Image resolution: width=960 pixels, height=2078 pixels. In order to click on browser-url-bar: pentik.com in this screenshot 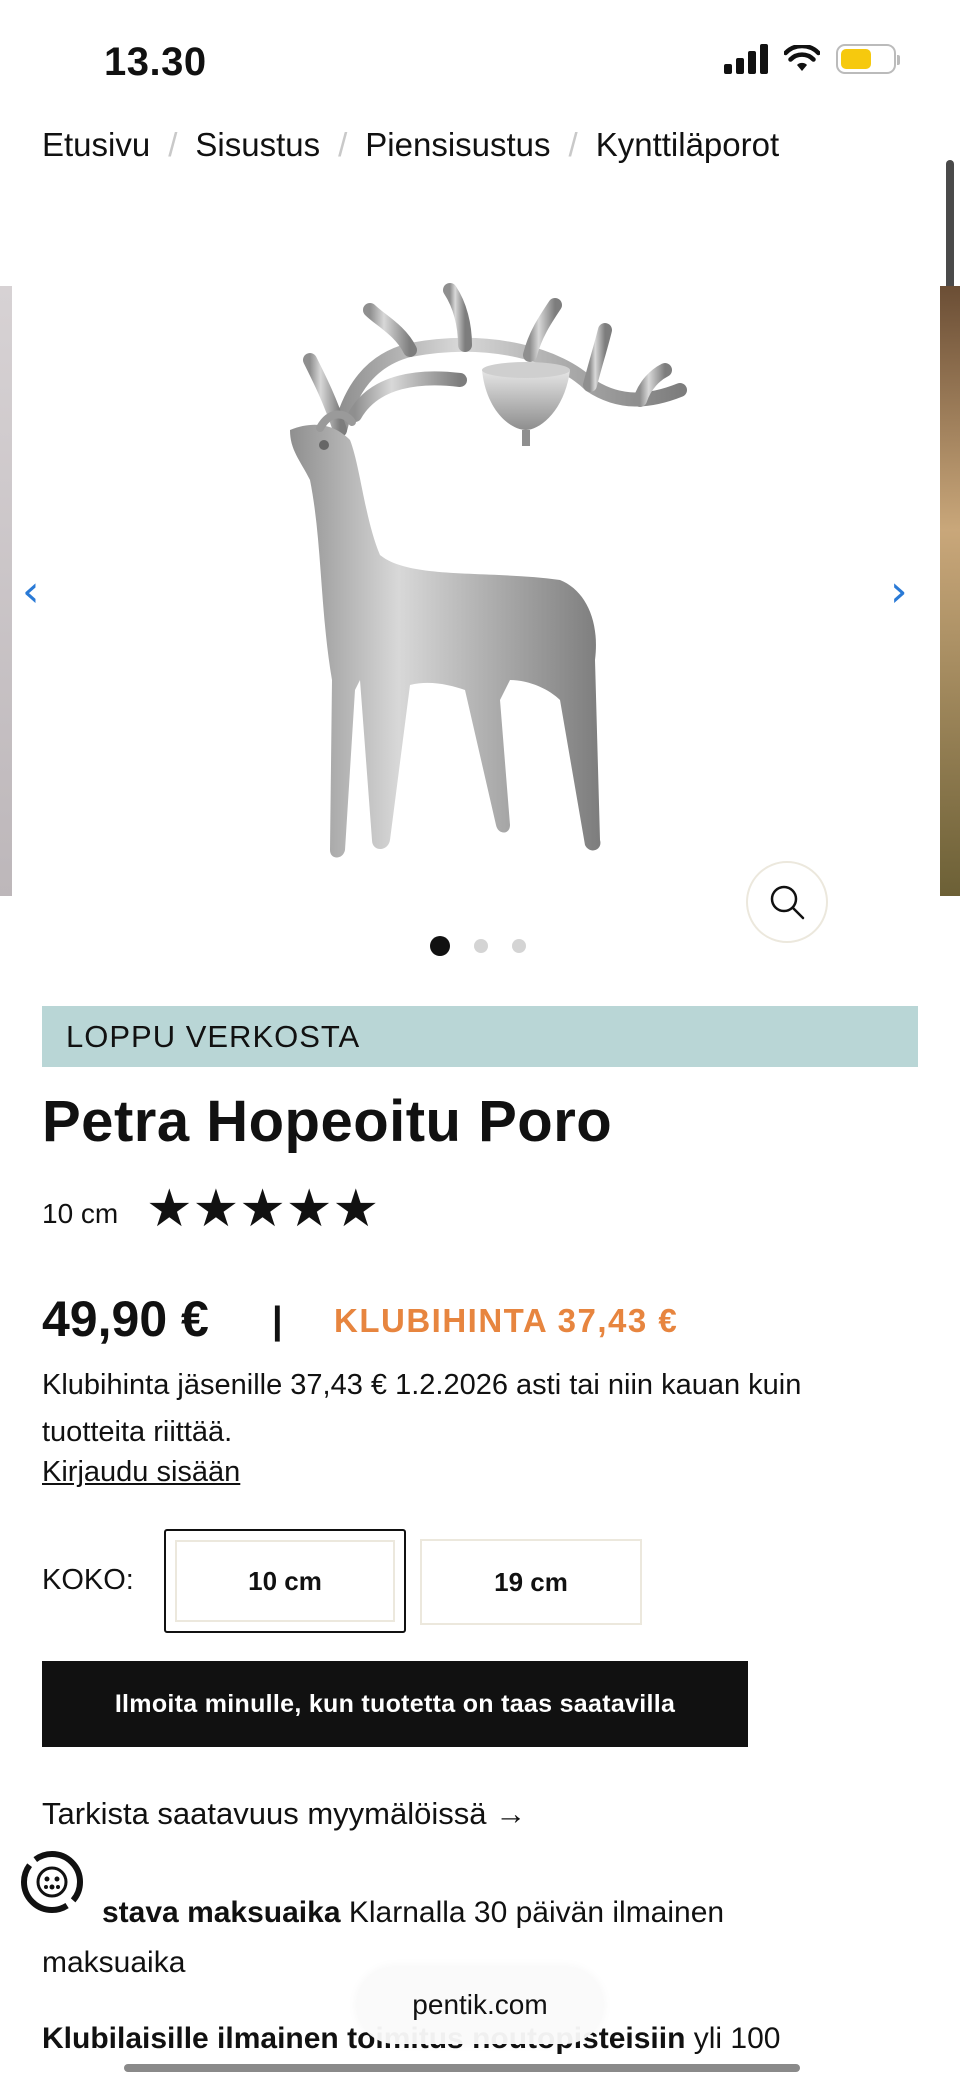, I will do `click(480, 2005)`.